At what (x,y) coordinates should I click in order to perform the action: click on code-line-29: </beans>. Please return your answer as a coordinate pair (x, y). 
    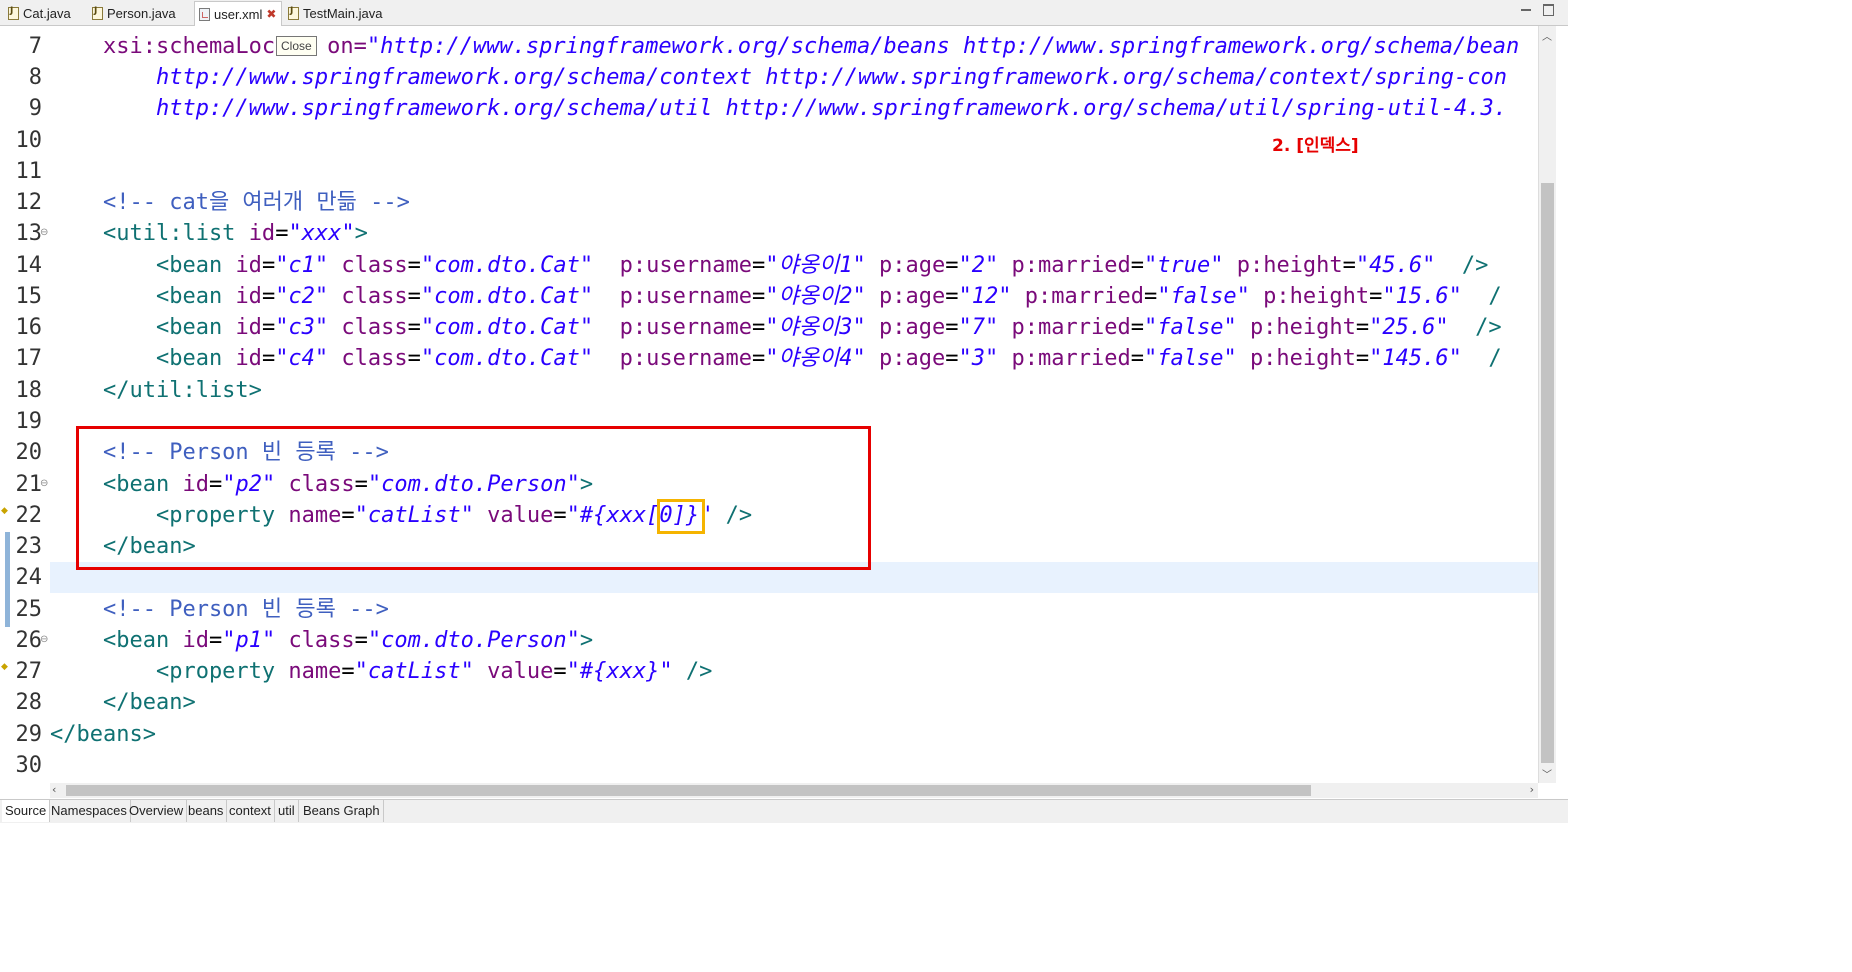
    Looking at the image, I should click on (103, 734).